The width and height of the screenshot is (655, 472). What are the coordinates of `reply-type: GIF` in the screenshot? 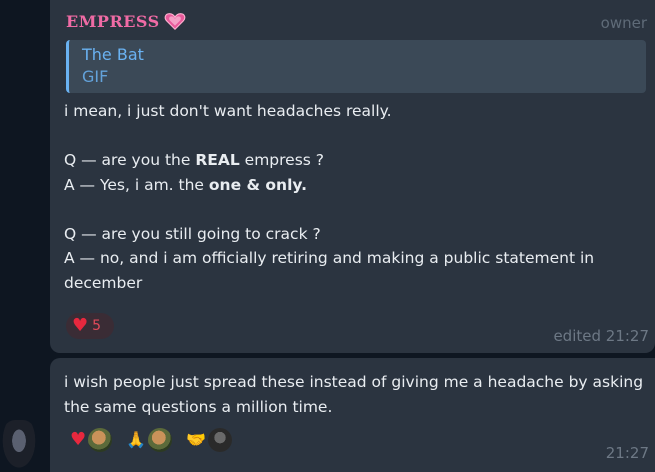 It's located at (95, 76).